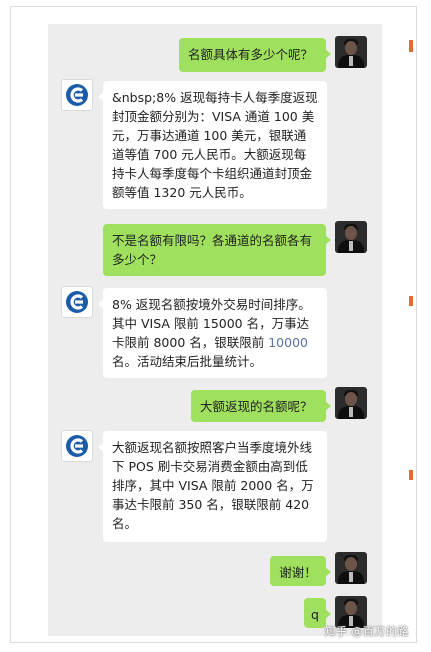  I want to click on message-text: 谢谢！, so click(298, 572).